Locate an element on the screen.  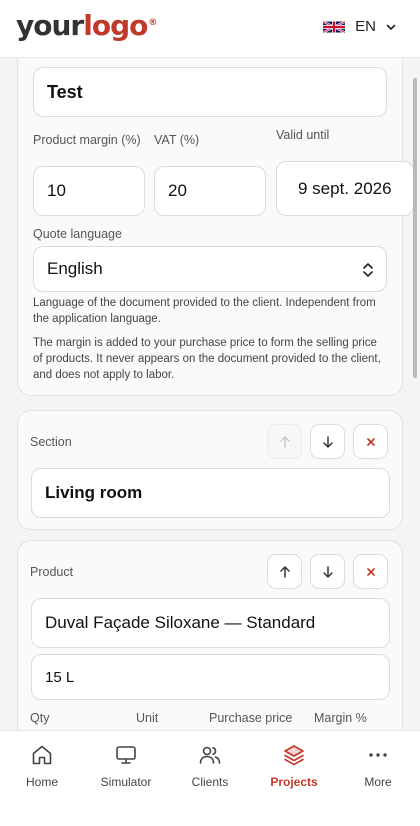
nav-label-projects: Projects is located at coordinates (294, 782).